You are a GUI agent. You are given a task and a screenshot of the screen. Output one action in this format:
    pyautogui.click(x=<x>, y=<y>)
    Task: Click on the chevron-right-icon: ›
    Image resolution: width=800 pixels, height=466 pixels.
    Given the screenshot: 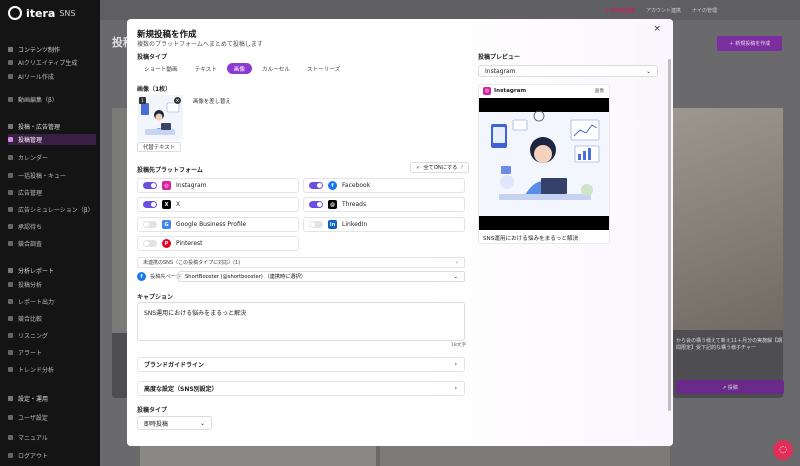 What is the action you would take?
    pyautogui.click(x=457, y=262)
    